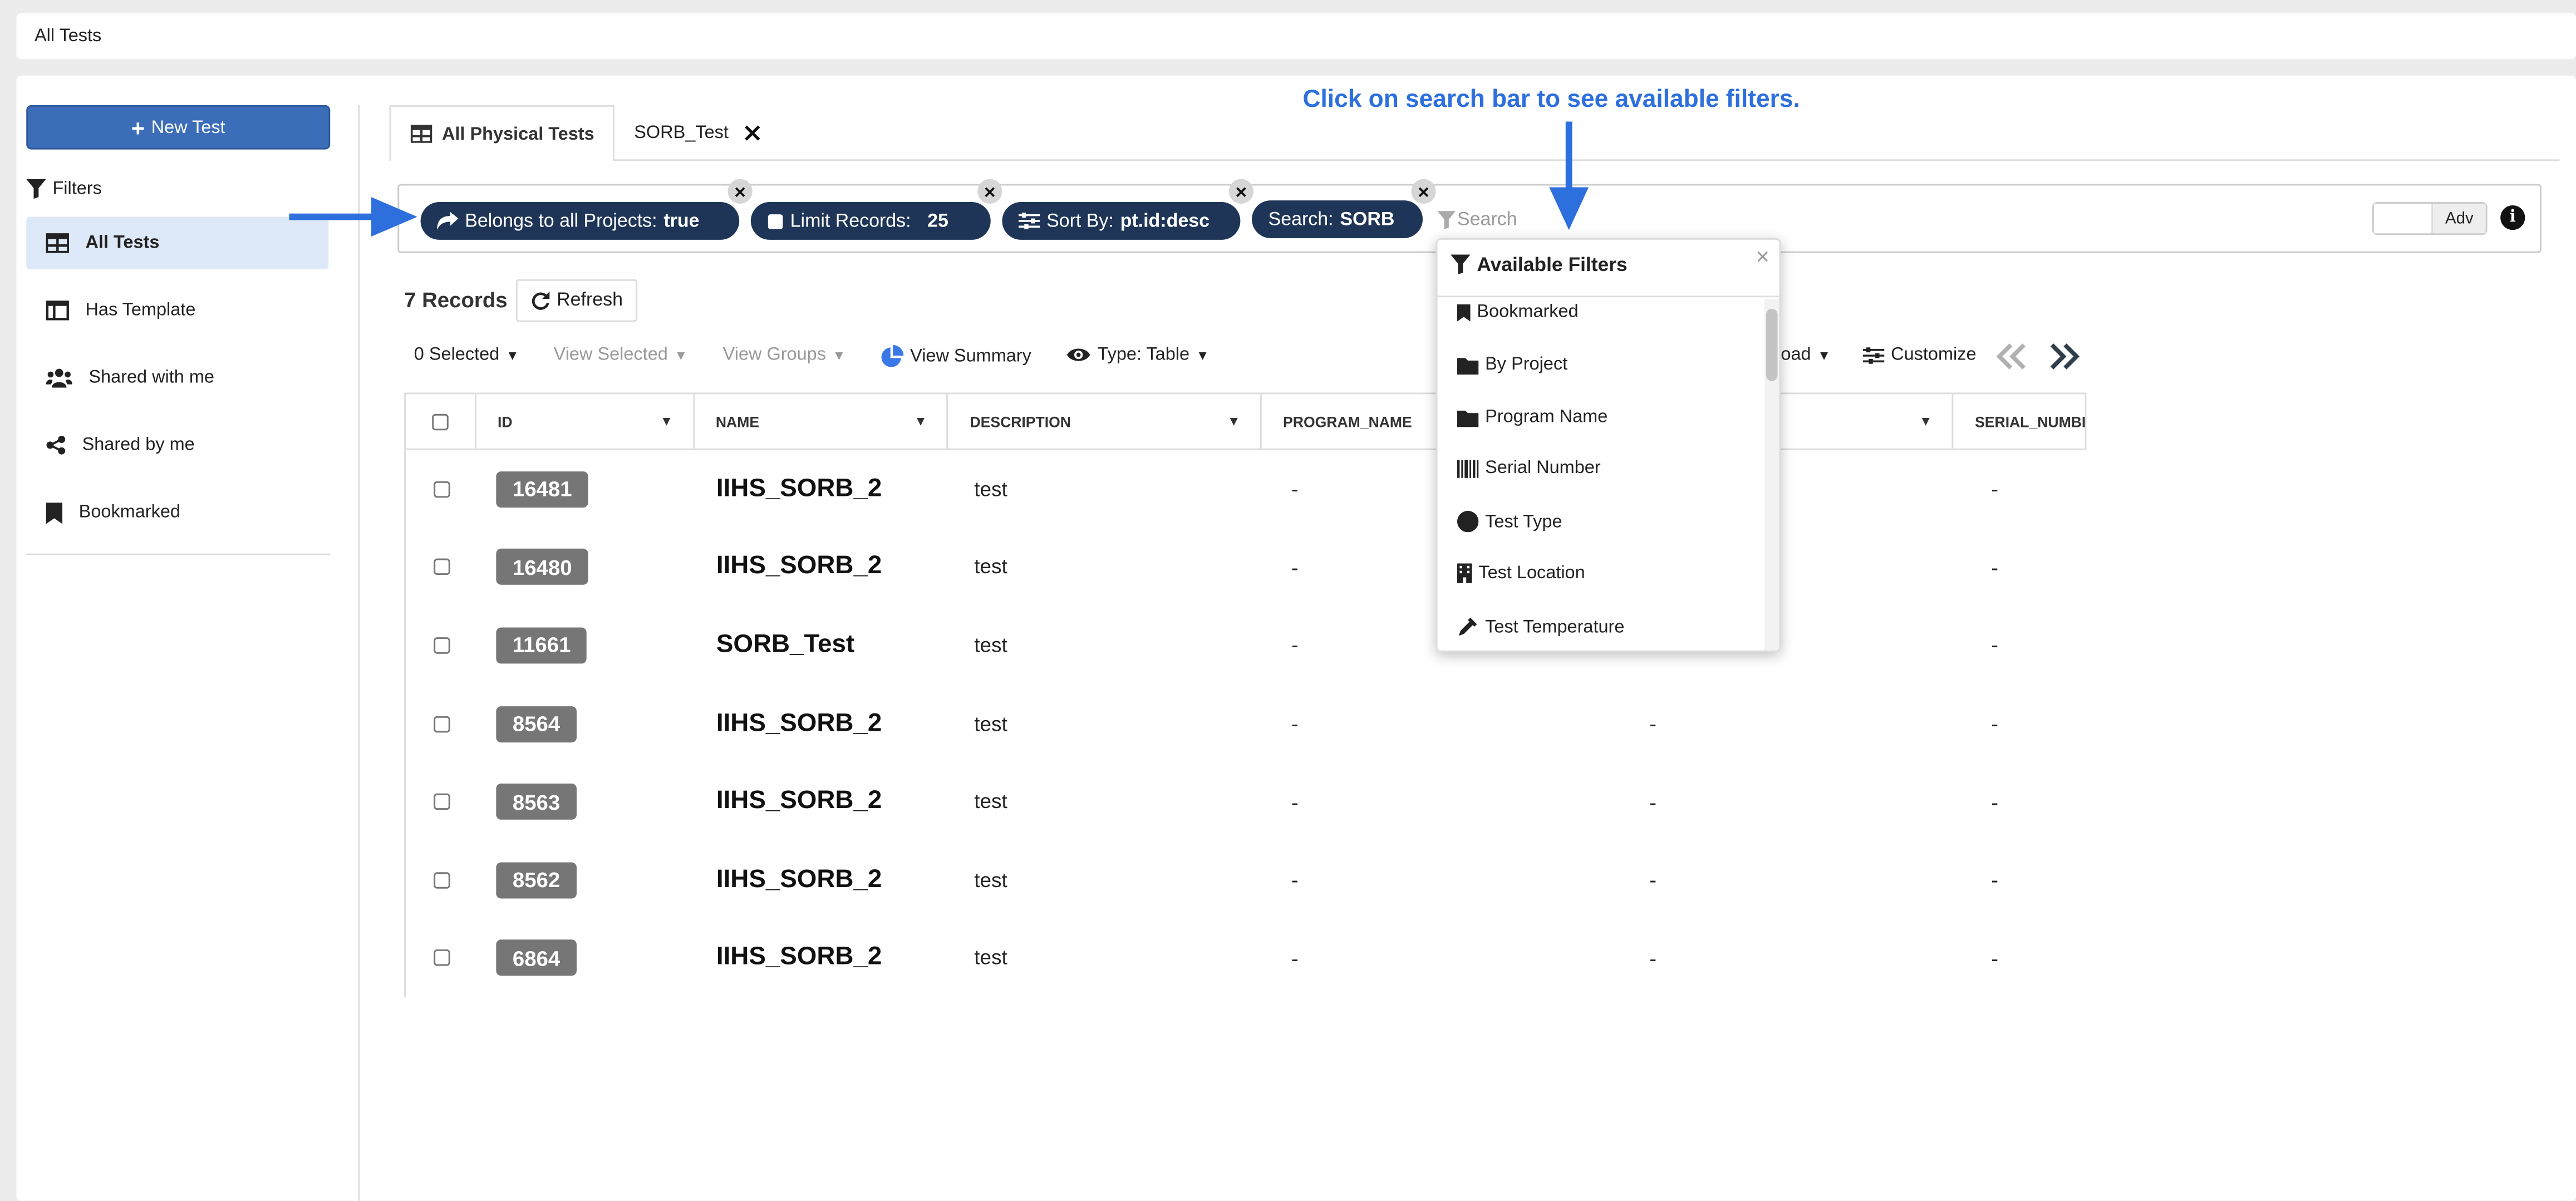 Image resolution: width=2576 pixels, height=1201 pixels. What do you see at coordinates (2512, 217) in the screenshot?
I see `info-icon: i` at bounding box center [2512, 217].